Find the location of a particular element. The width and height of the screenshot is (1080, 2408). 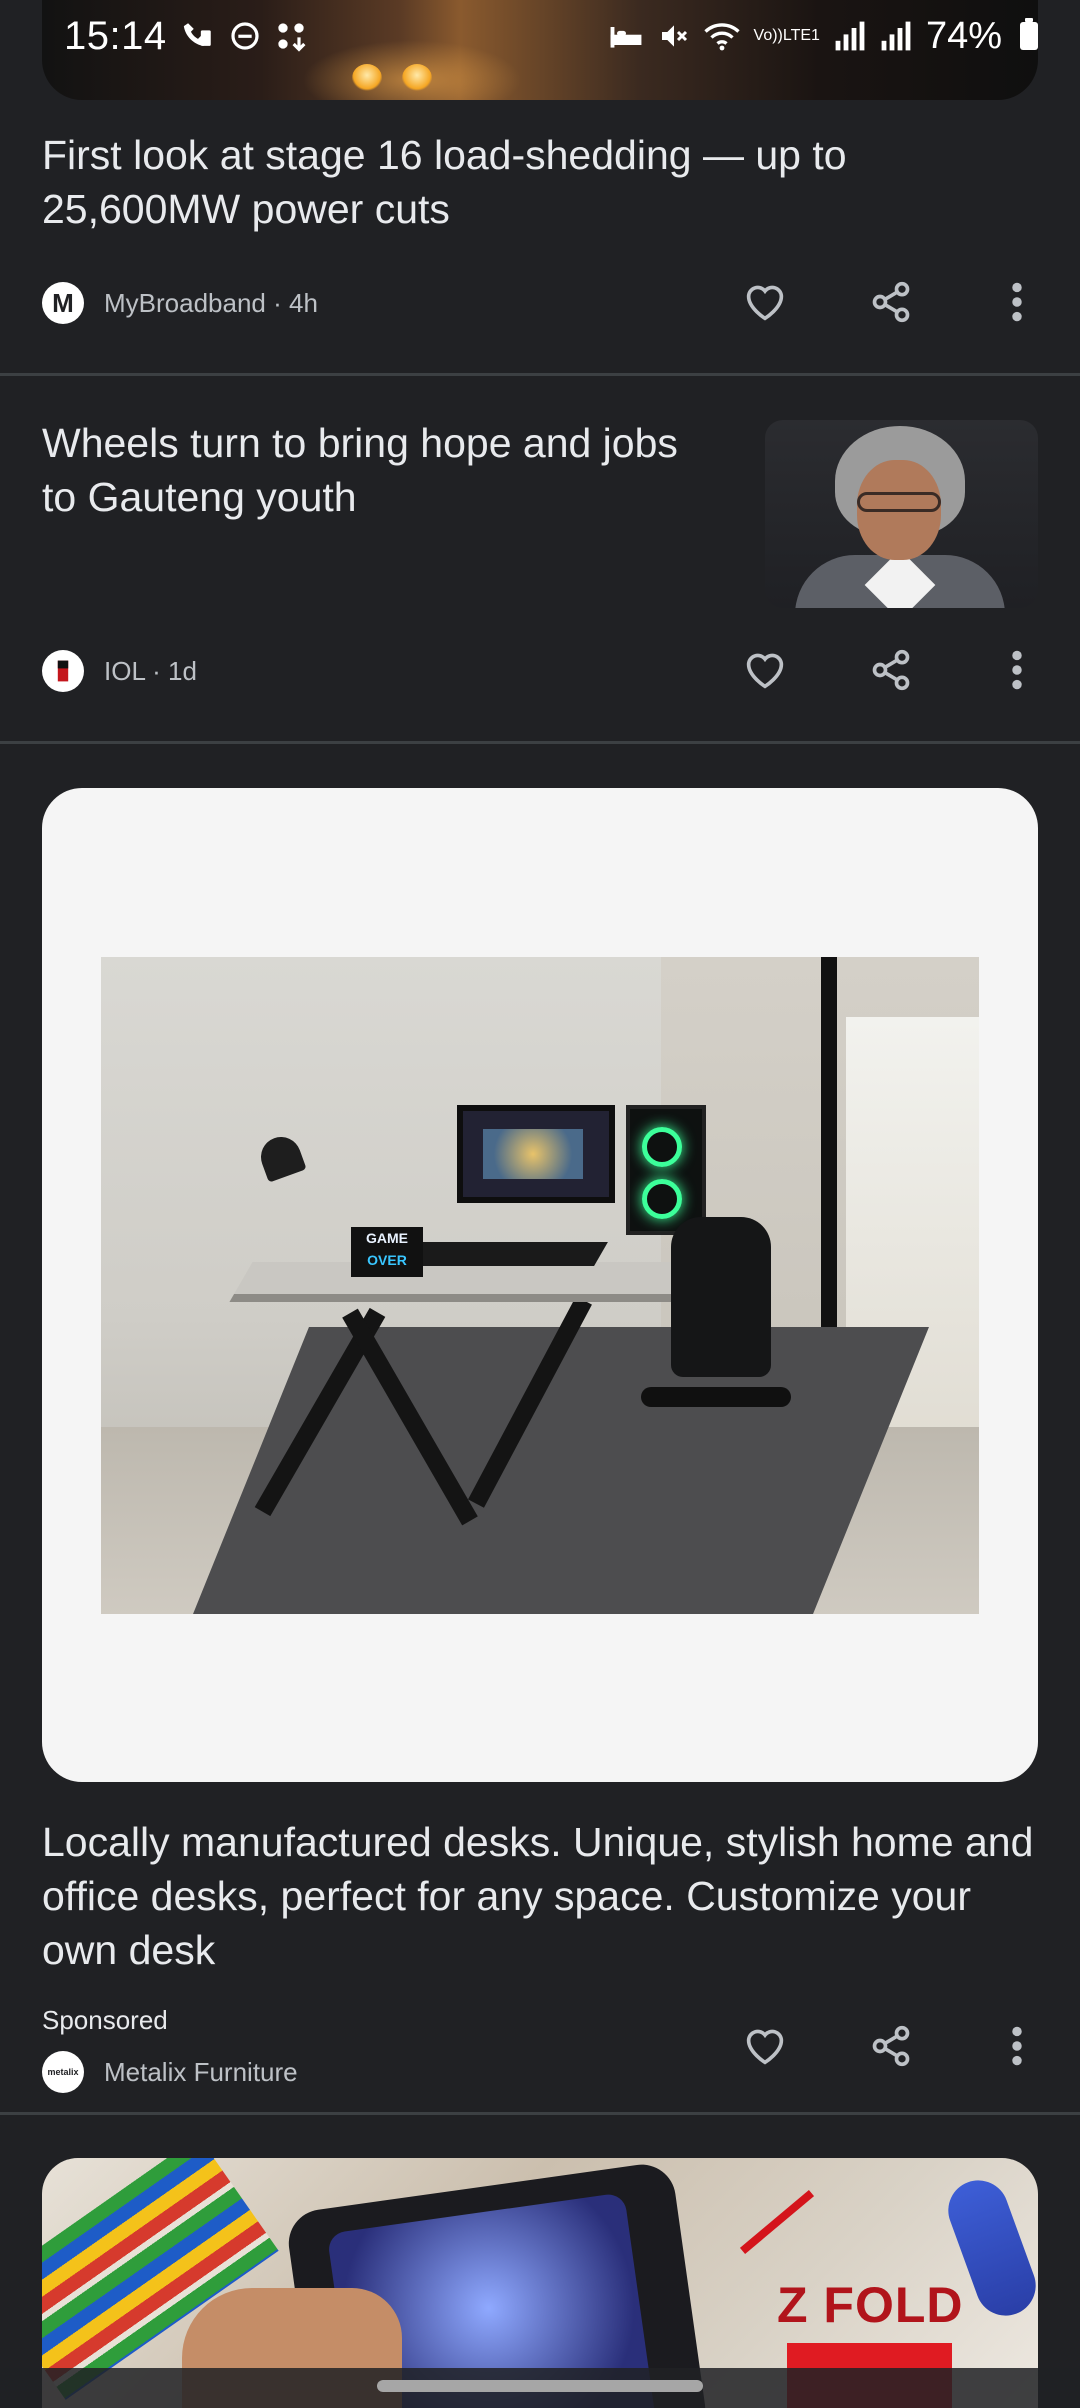

source-logo: M is located at coordinates (63, 303).